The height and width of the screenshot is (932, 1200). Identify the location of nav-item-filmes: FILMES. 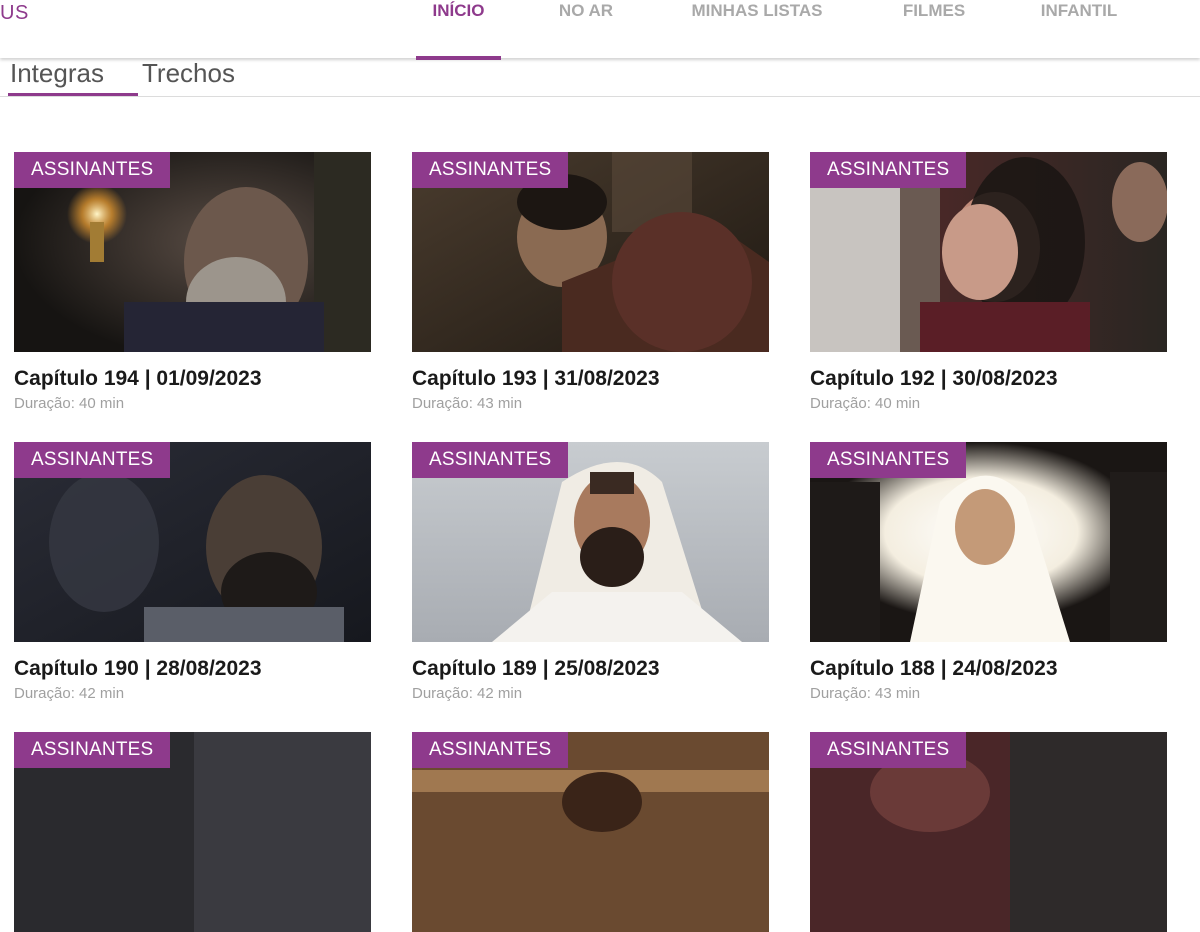
(934, 29).